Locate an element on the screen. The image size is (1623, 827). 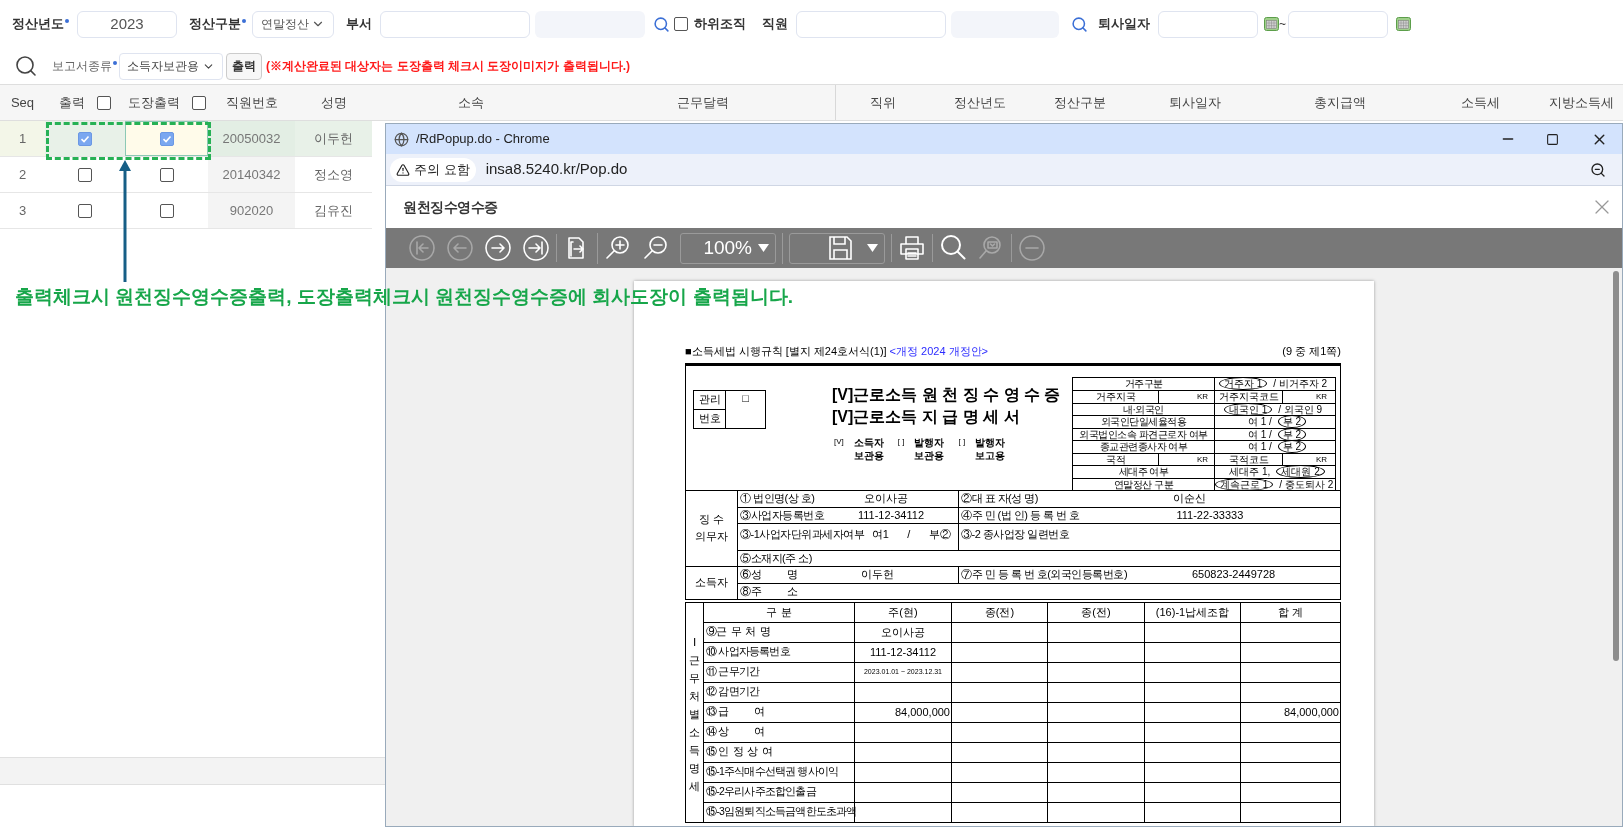
form-label: ③사업자등록번호 is located at coordinates (781, 515).